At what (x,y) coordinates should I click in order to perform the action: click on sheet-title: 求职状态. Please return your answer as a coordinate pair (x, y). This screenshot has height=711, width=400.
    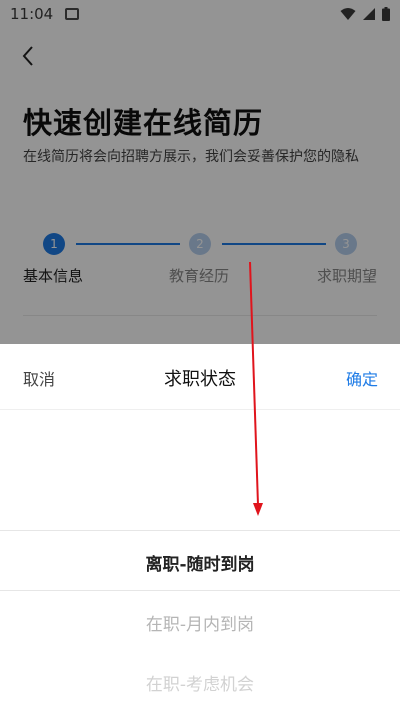
    Looking at the image, I should click on (200, 379).